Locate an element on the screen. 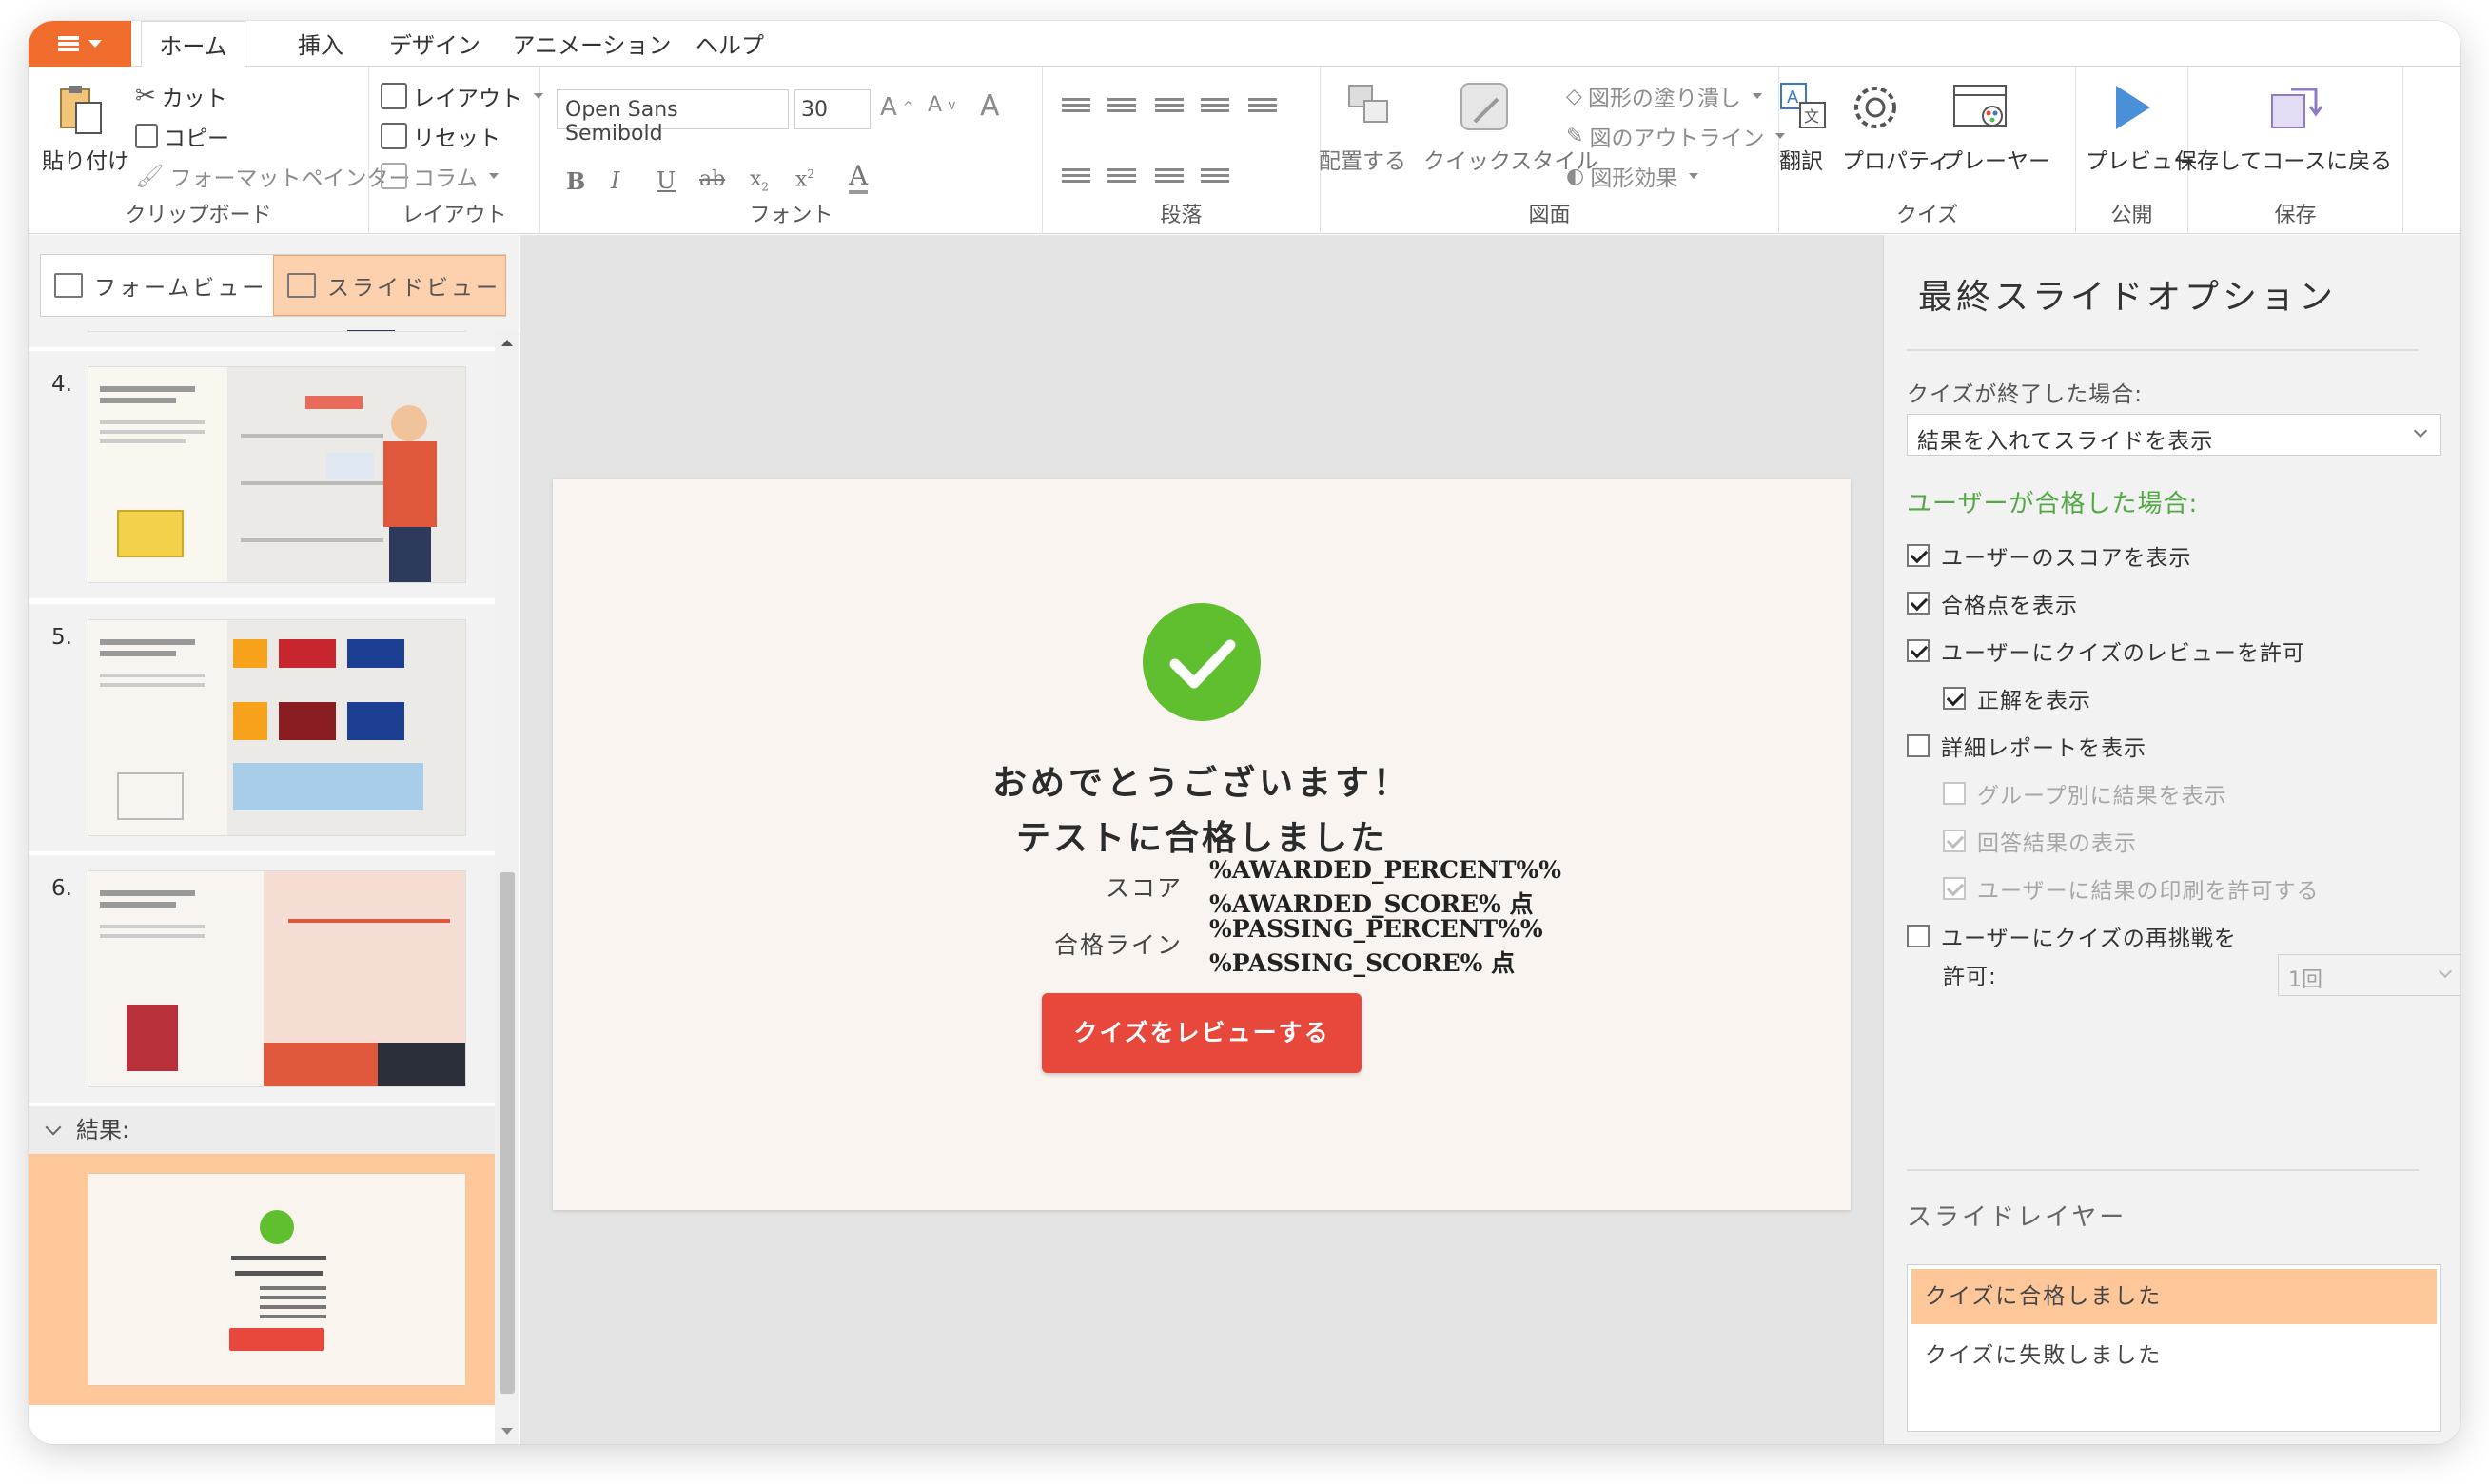 The height and width of the screenshot is (1484, 2489). pen-icon: ✎ is located at coordinates (1575, 136).